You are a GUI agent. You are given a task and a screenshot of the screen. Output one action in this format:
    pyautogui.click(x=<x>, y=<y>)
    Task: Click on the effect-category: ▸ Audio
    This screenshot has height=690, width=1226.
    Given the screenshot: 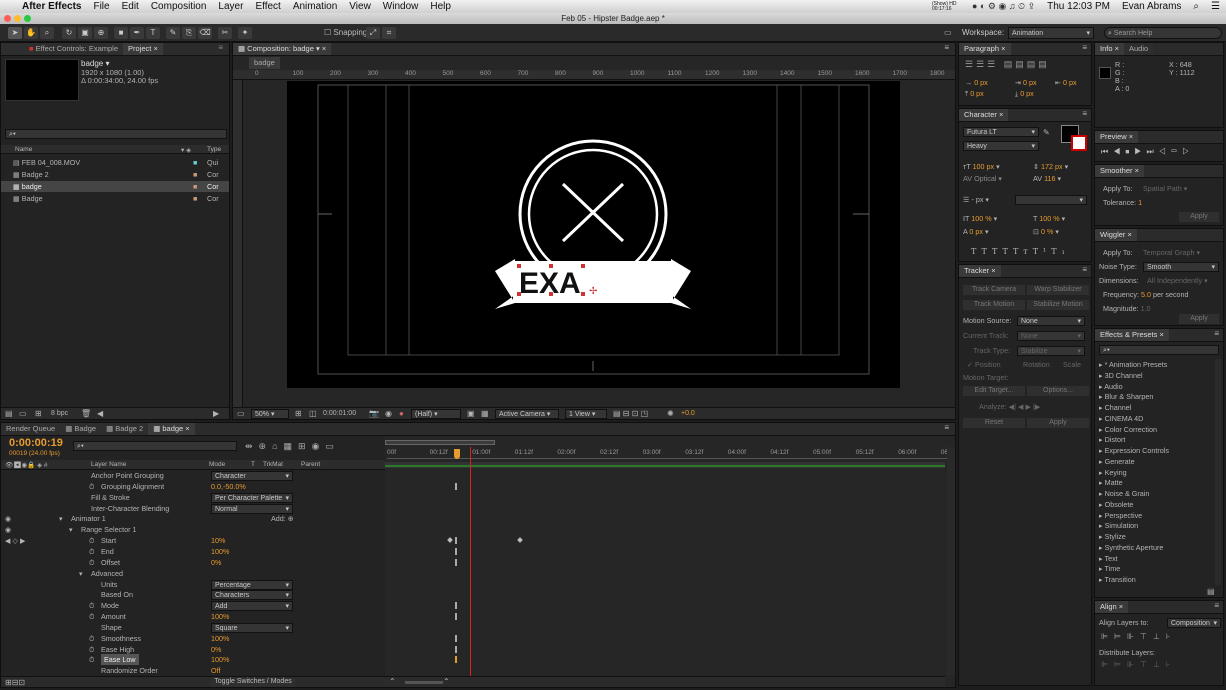 What is the action you would take?
    pyautogui.click(x=1111, y=386)
    